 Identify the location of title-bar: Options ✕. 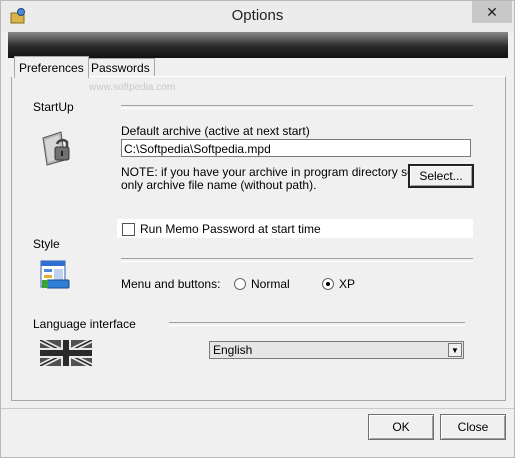
(257, 16).